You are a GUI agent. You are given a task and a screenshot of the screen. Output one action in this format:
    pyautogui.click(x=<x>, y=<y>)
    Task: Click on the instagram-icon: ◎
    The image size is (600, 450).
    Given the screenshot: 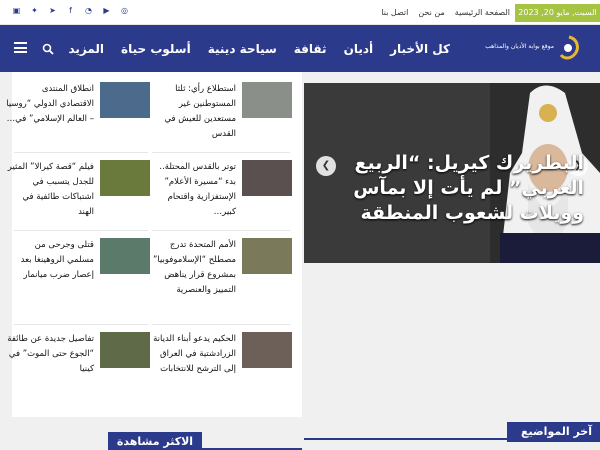 What is the action you would take?
    pyautogui.click(x=124, y=10)
    